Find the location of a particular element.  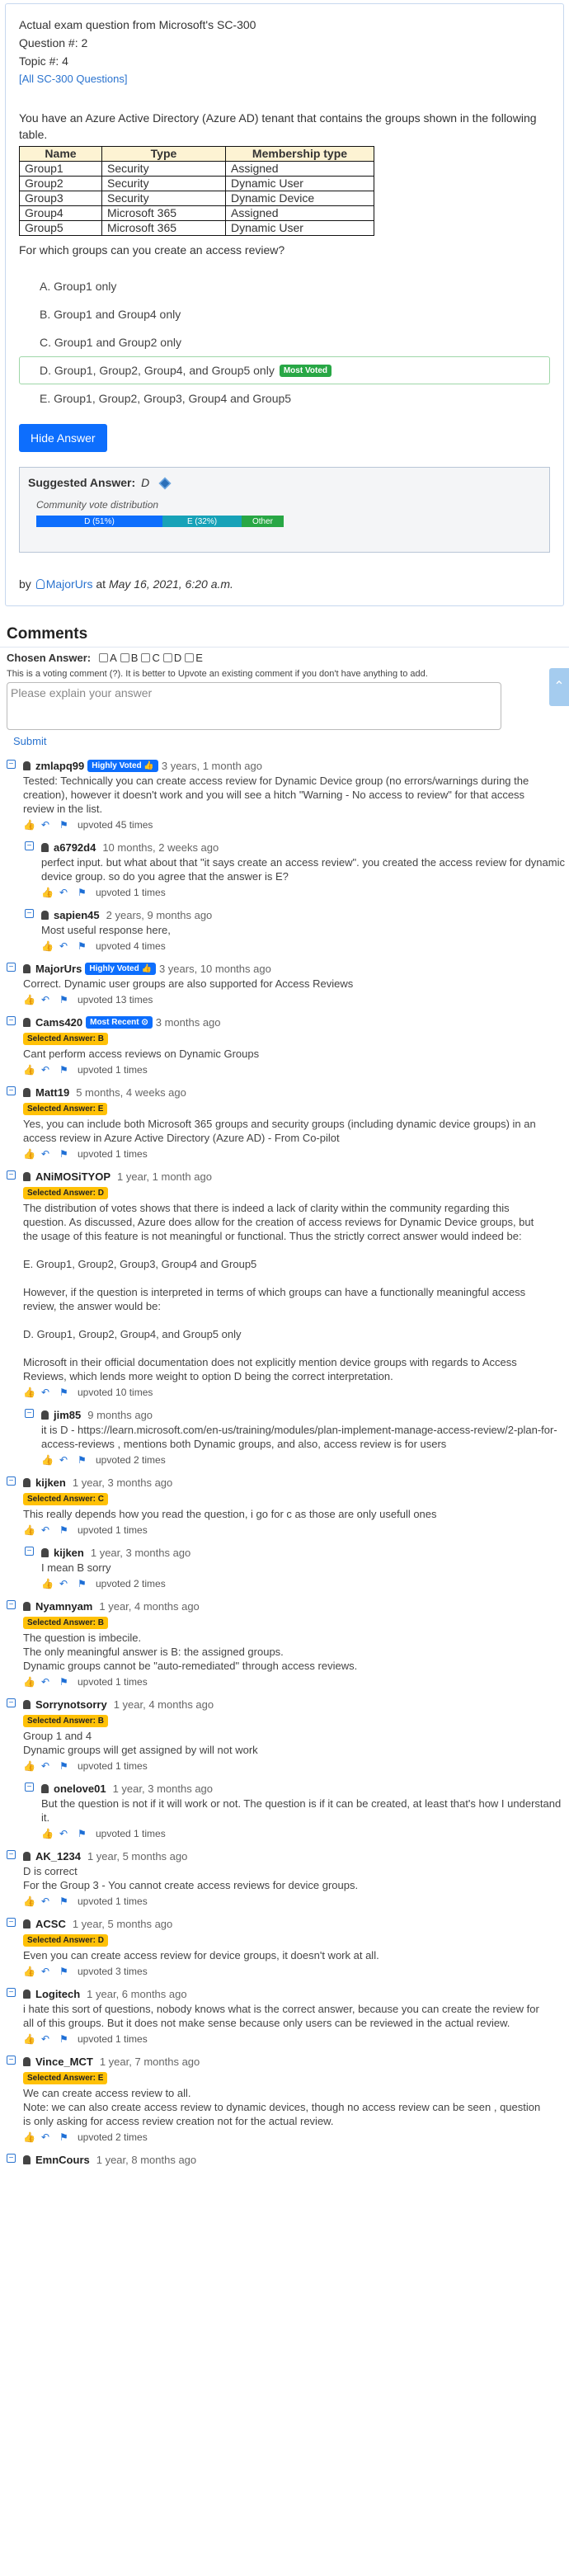

comment-username: Nyamnyam is located at coordinates (63, 1606).